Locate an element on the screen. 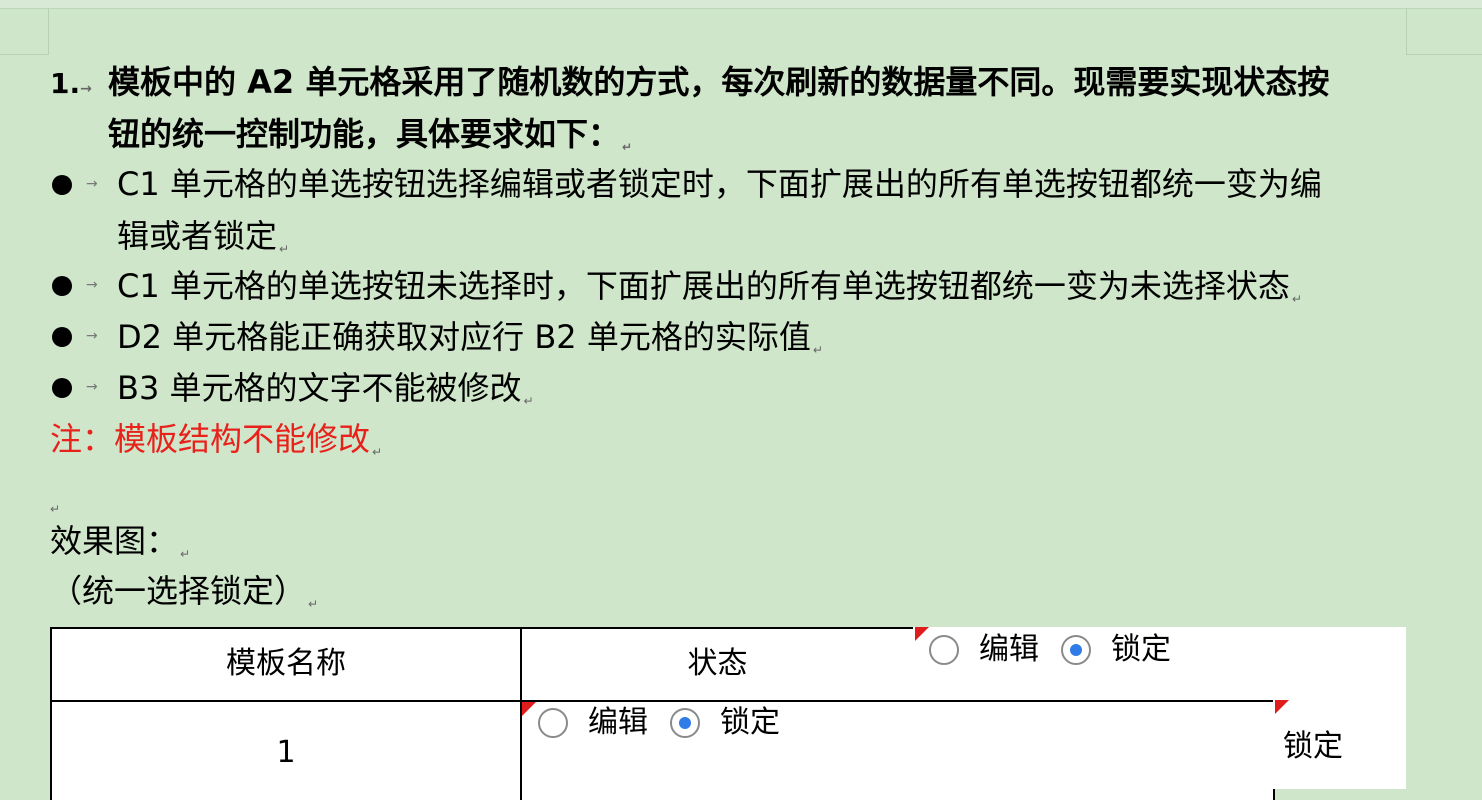 The image size is (1482, 800). header-template-name: 模板名称 is located at coordinates (286, 663).